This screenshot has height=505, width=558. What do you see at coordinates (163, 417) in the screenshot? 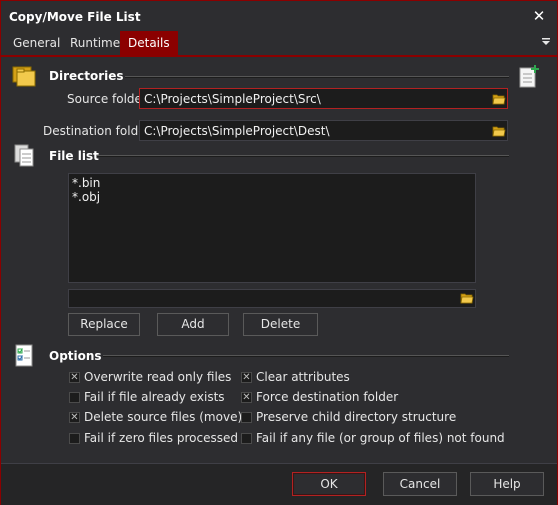
I see `delete-source-files-label: Delete source files (move)` at bounding box center [163, 417].